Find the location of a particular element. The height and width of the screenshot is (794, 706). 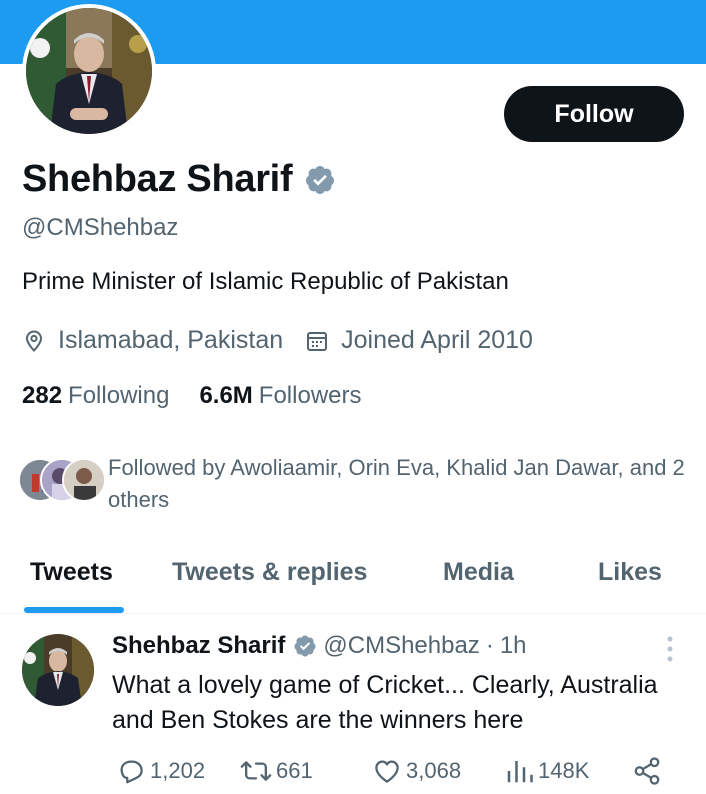

retweet-count: 661 is located at coordinates (294, 770).